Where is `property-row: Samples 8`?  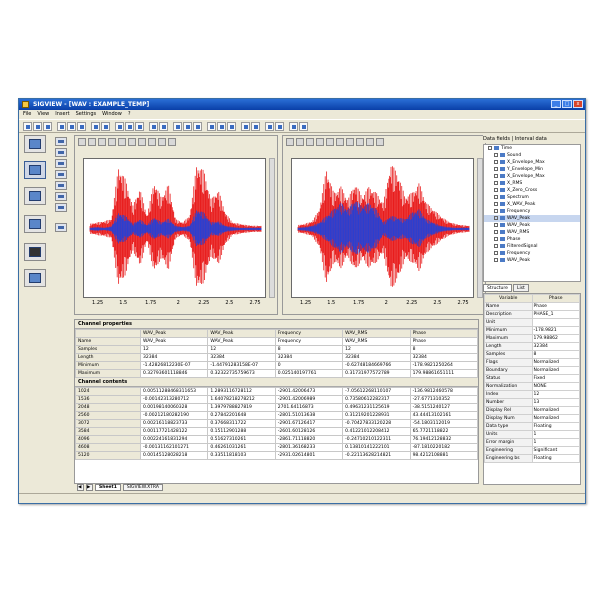 property-row: Samples 8 is located at coordinates (532, 354).